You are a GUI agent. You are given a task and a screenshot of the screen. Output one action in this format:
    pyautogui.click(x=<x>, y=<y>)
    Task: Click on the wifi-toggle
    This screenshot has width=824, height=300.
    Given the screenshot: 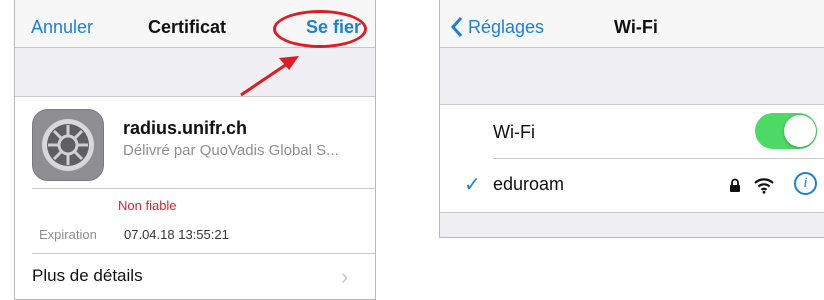 What is the action you would take?
    pyautogui.click(x=786, y=131)
    